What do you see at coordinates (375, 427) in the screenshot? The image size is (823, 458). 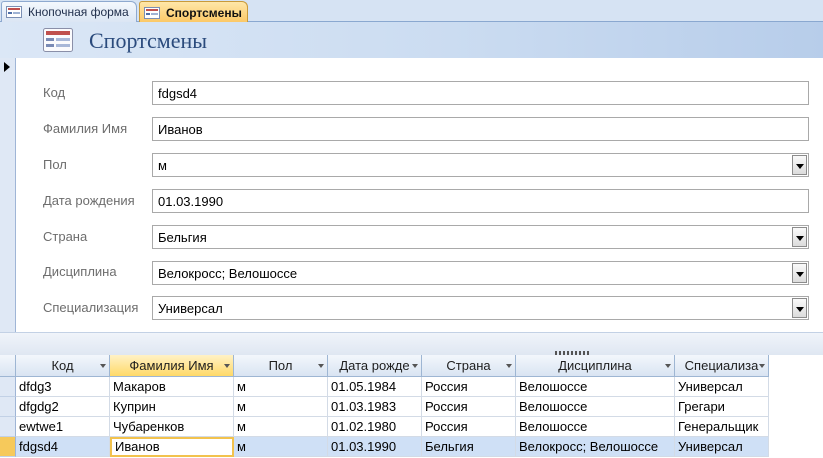 I see `table-cell: 01.02.1980` at bounding box center [375, 427].